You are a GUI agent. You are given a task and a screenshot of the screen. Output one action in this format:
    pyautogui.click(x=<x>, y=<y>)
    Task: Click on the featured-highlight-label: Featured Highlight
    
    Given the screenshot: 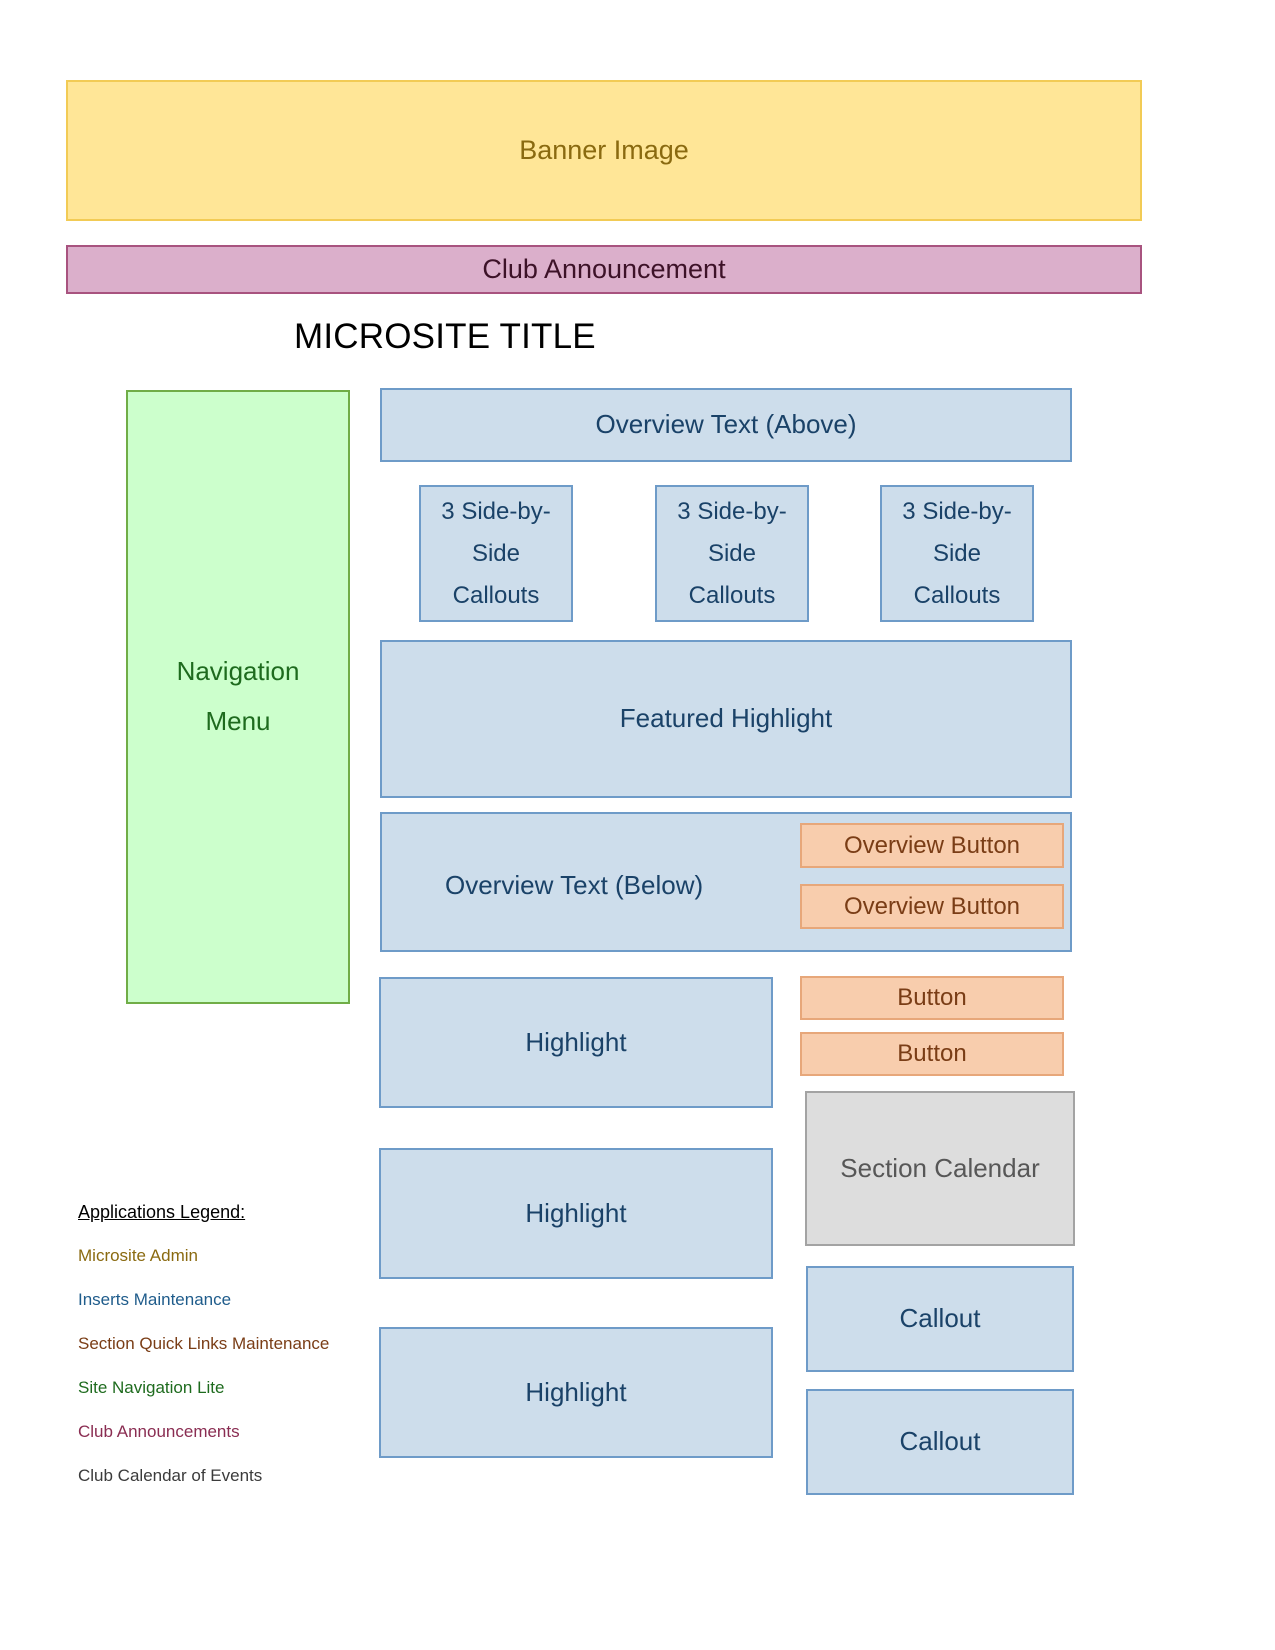 What is the action you would take?
    pyautogui.click(x=726, y=718)
    